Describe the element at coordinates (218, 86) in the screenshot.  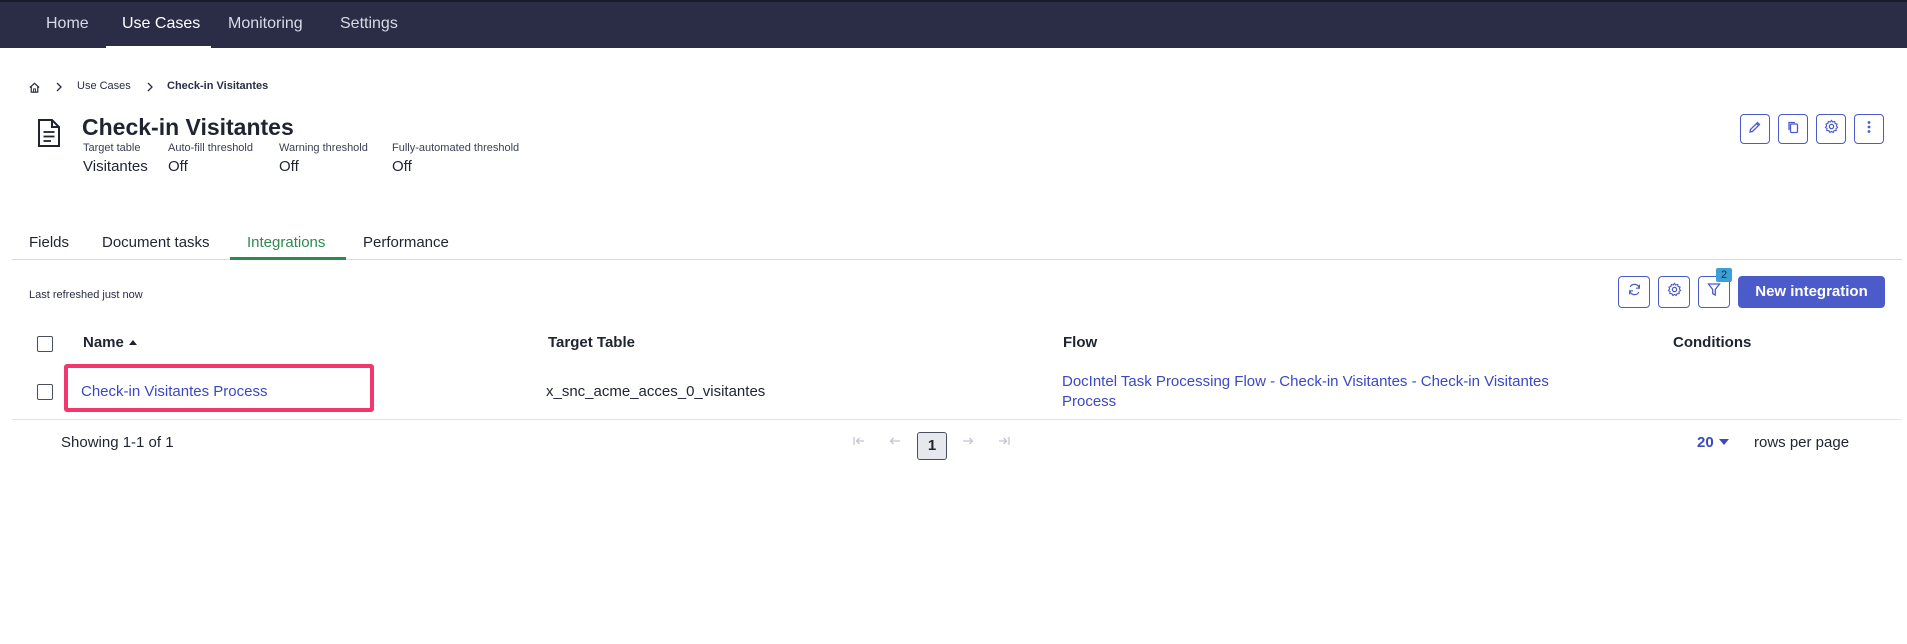
I see `breadcrumb-current: Check-in Visitantes` at that location.